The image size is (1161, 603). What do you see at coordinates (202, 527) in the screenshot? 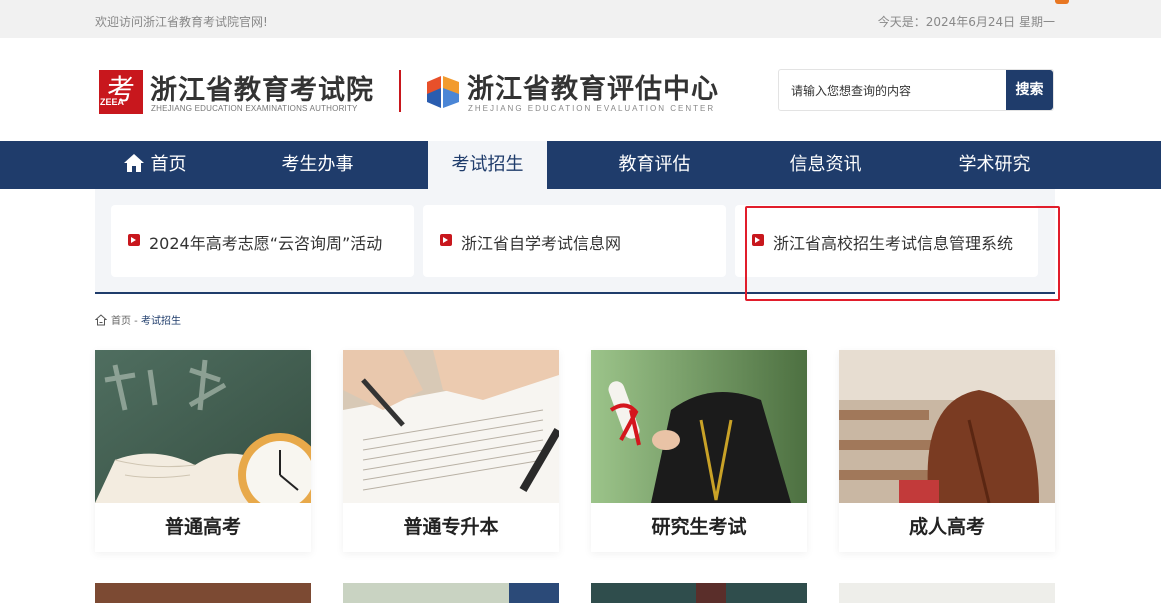
I see `tile-label: 普通高考` at bounding box center [202, 527].